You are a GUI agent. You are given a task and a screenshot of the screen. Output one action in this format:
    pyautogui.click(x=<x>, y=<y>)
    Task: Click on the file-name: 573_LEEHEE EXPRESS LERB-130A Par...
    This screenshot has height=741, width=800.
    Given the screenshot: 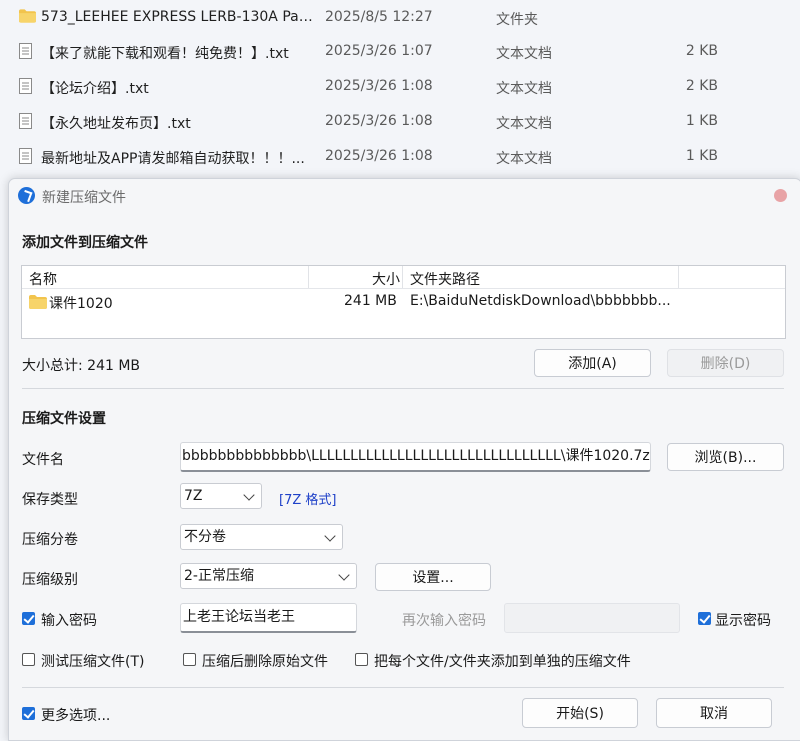 What is the action you would take?
    pyautogui.click(x=177, y=17)
    